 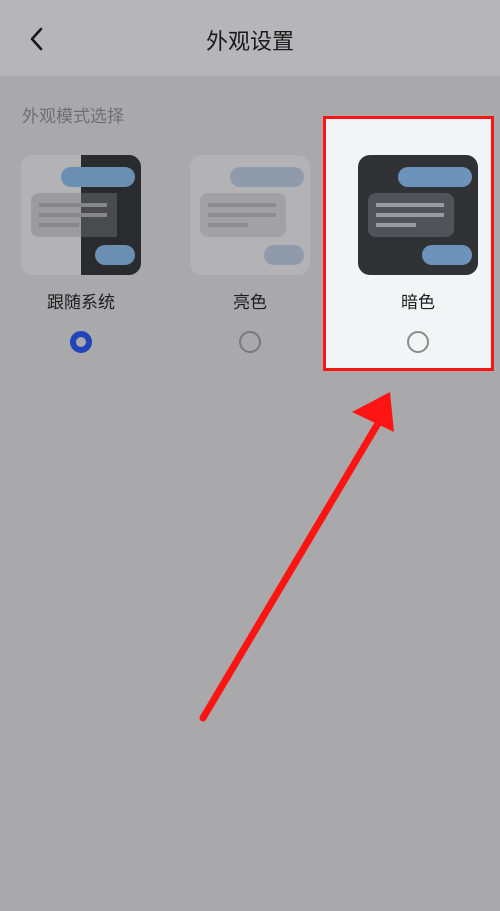 What do you see at coordinates (418, 342) in the screenshot?
I see `radio-dark` at bounding box center [418, 342].